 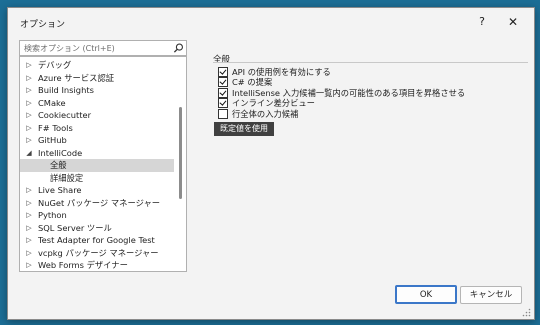 I want to click on tree-item-label: Cookiecutter, so click(x=65, y=115).